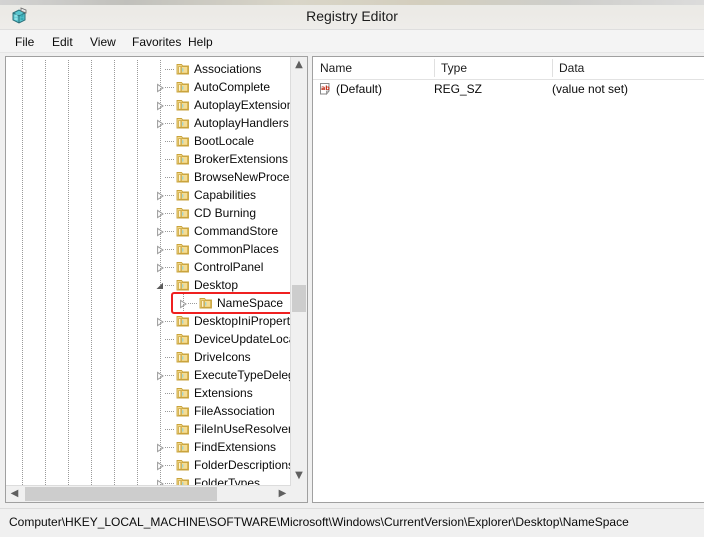  What do you see at coordinates (148, 479) in the screenshot?
I see `tree-item-foldertypes: FolderTypes` at bounding box center [148, 479].